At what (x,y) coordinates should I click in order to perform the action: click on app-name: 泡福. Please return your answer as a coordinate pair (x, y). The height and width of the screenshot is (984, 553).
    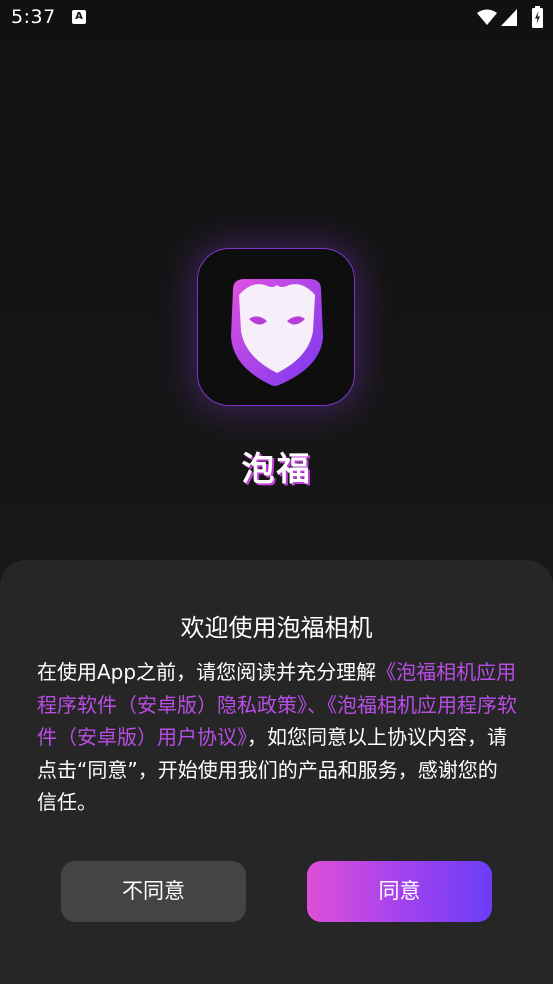
    Looking at the image, I should click on (276, 468).